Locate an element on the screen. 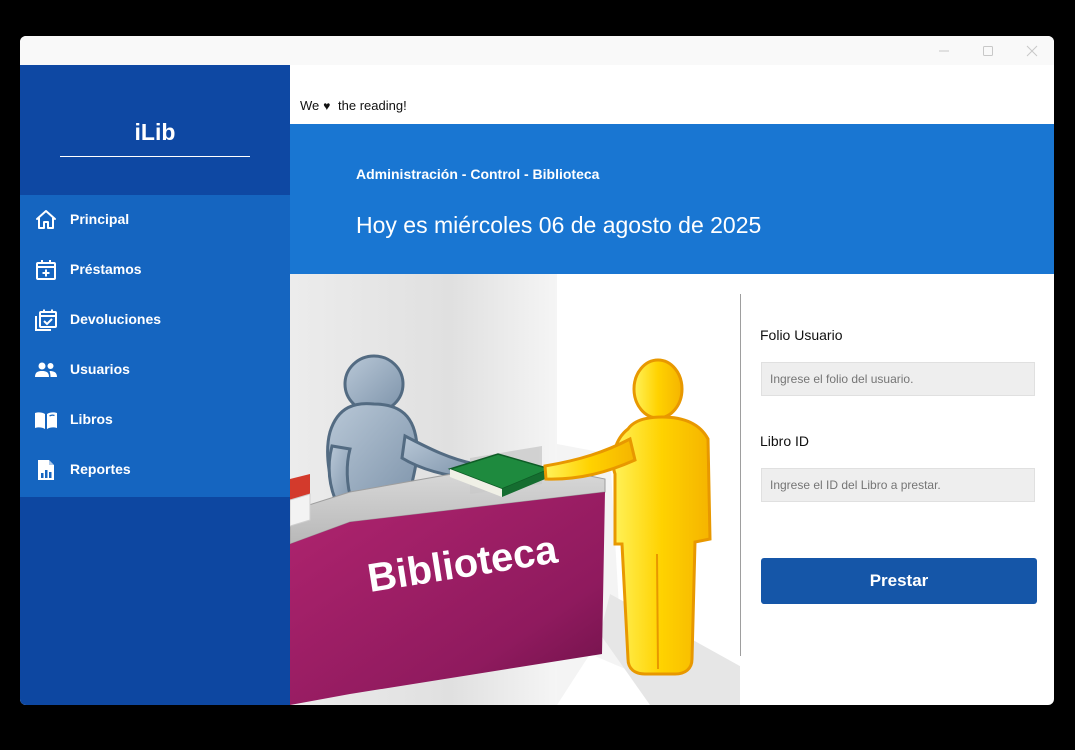 This screenshot has height=750, width=1075. minimize-button is located at coordinates (944, 50).